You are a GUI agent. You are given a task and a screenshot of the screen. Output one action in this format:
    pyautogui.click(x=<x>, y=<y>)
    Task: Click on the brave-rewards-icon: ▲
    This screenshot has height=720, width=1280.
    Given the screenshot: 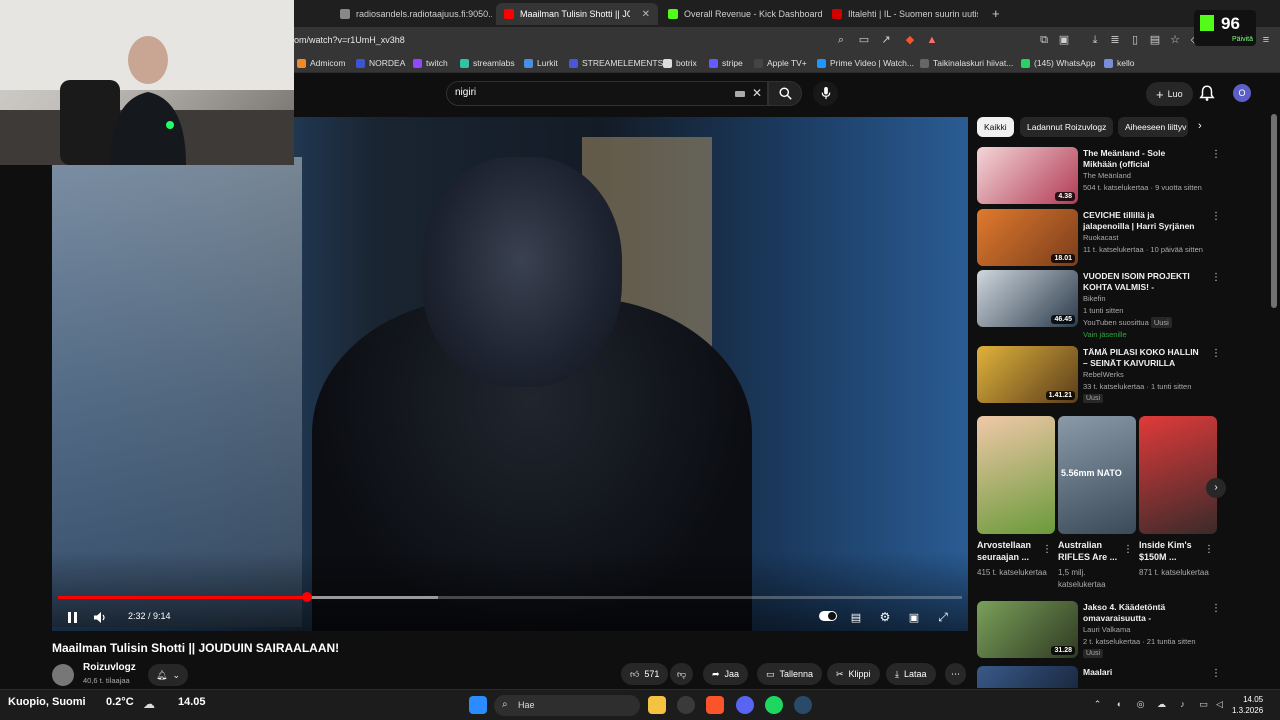 What is the action you would take?
    pyautogui.click(x=932, y=40)
    